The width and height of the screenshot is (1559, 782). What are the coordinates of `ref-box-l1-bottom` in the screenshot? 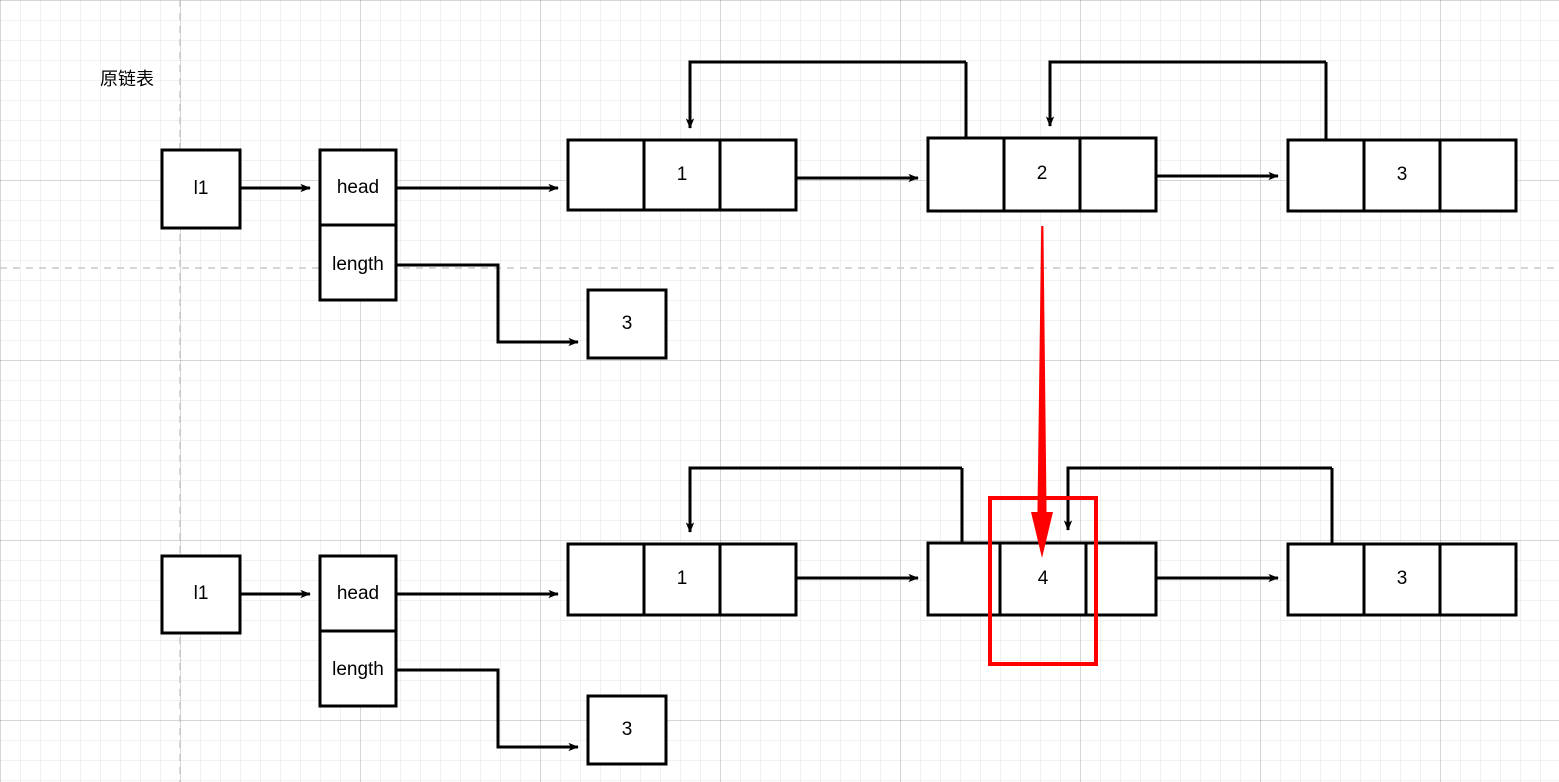 It's located at (201, 594).